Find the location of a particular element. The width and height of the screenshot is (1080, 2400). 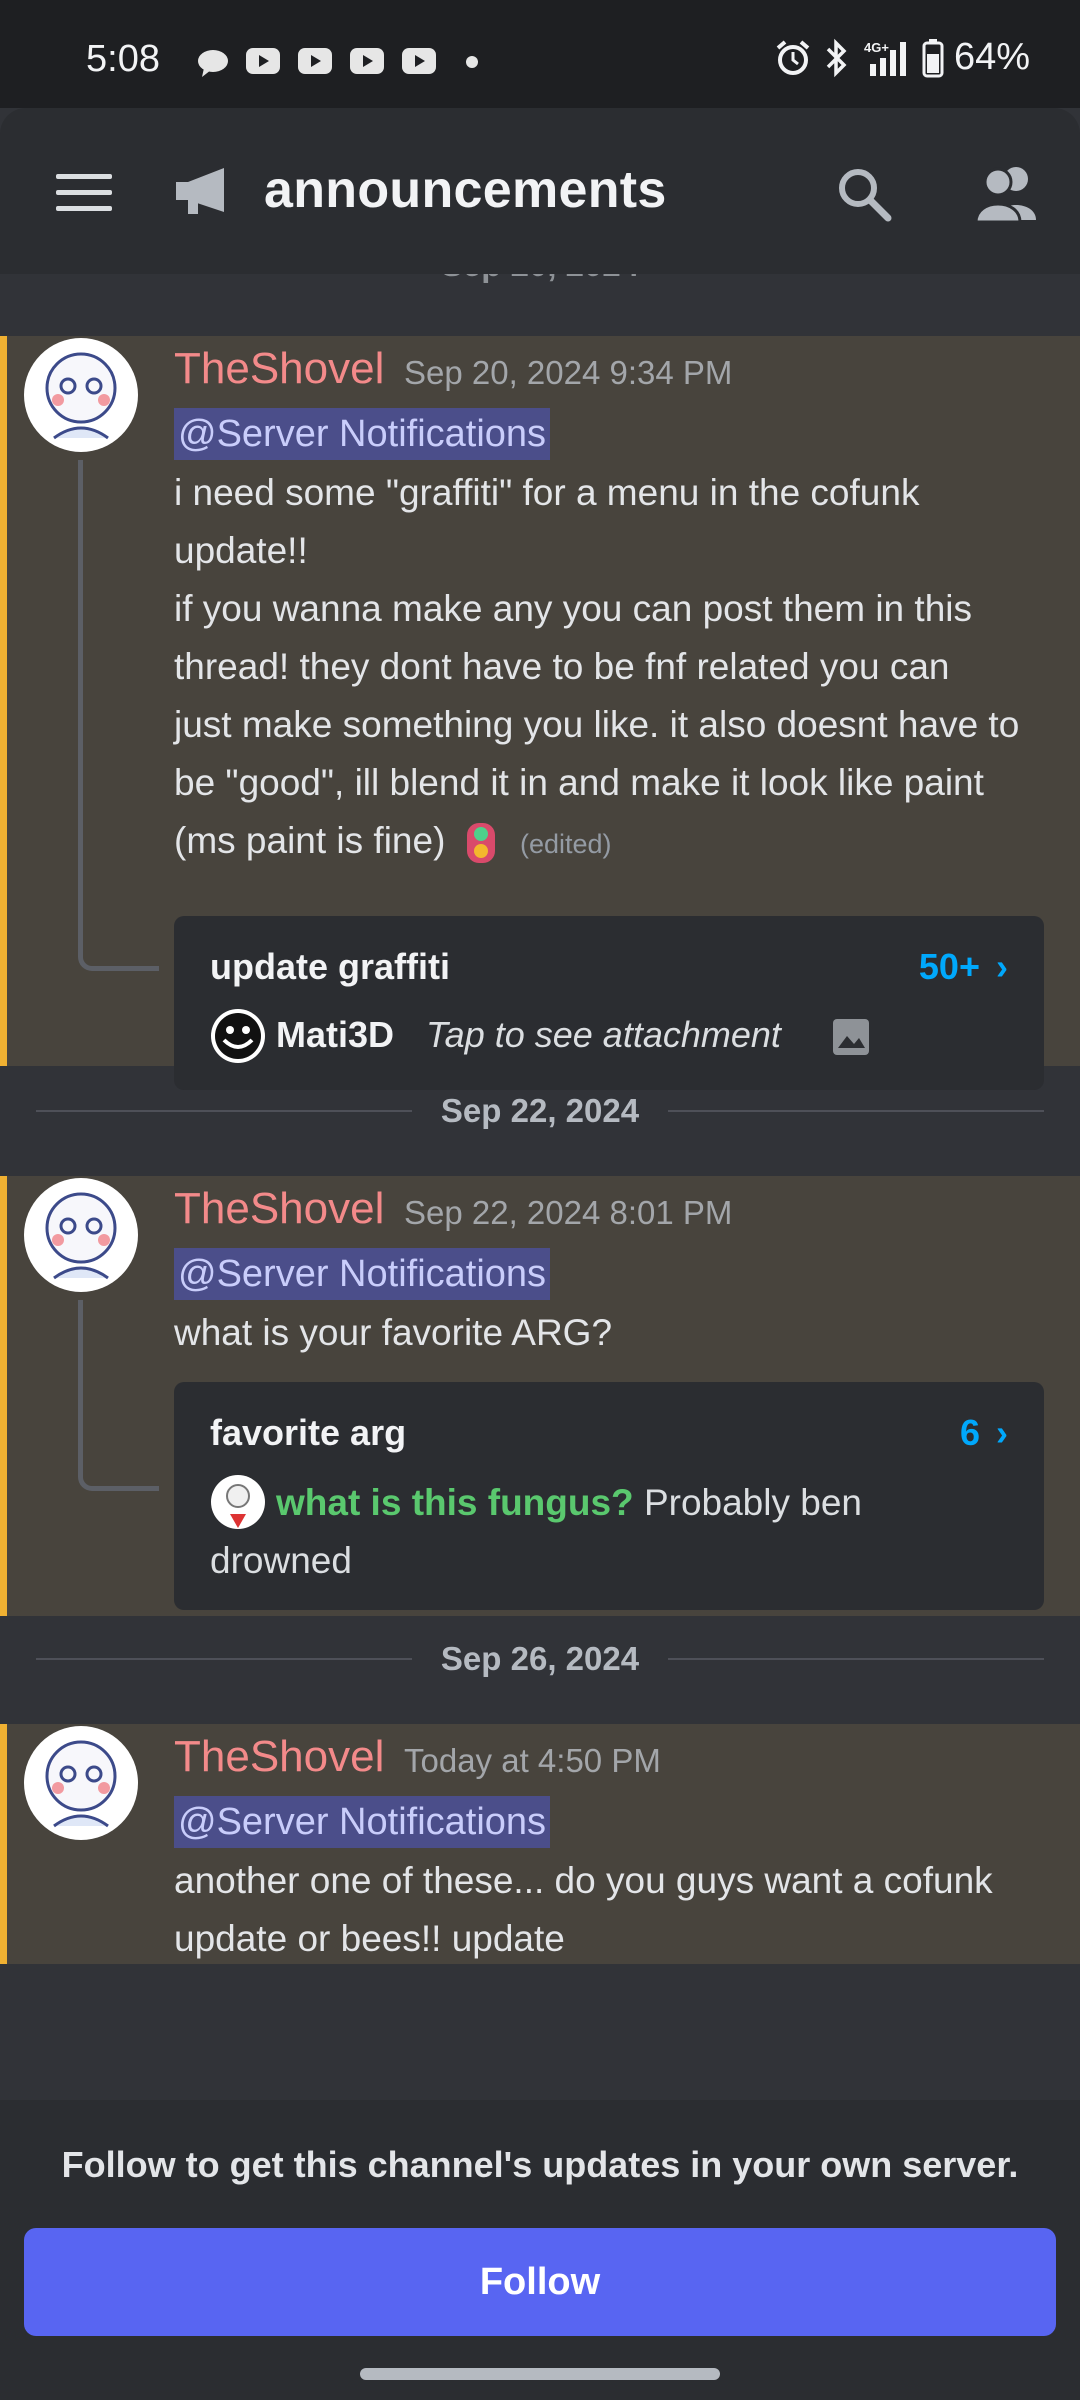

battery-percent: 64% is located at coordinates (991, 57).